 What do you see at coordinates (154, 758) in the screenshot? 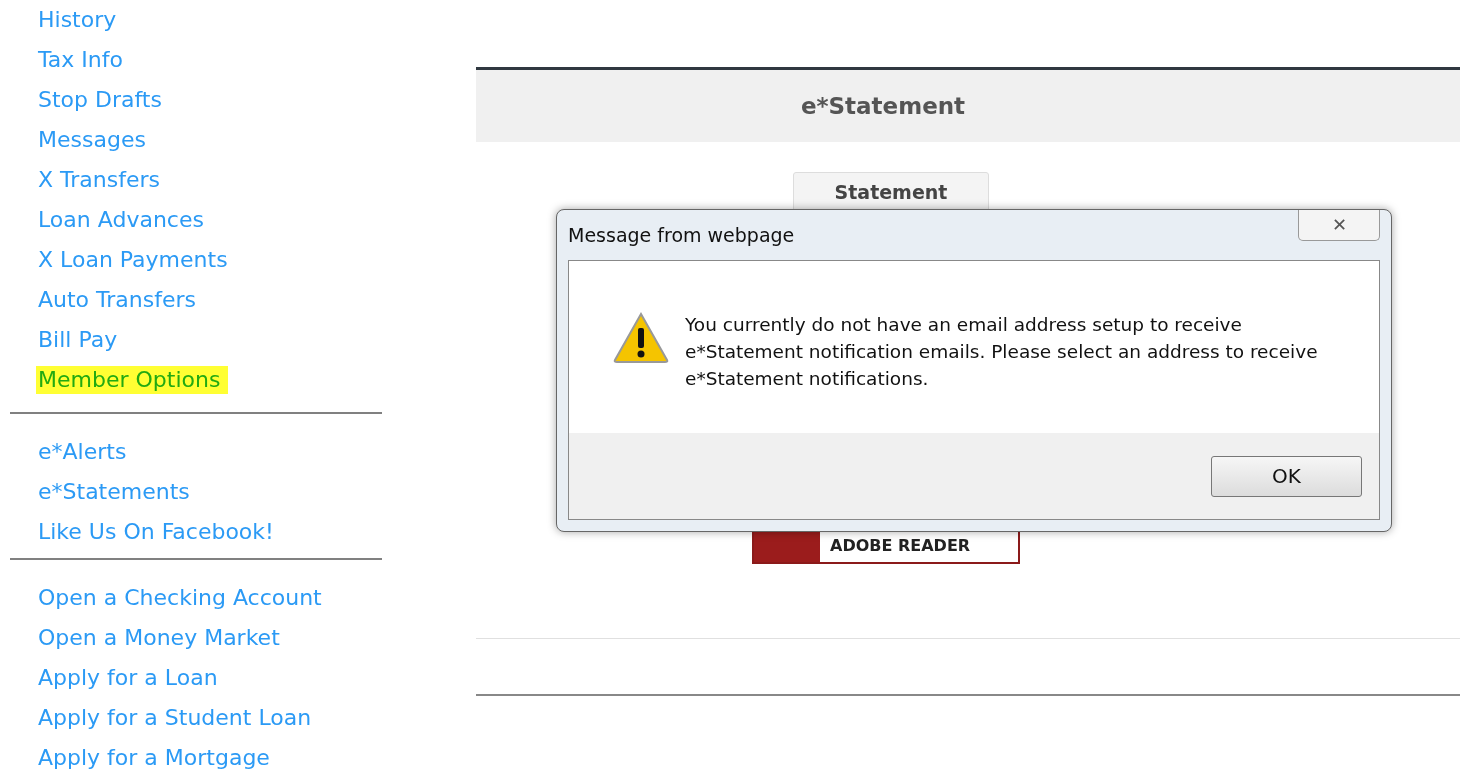
I see `sidebar-link: Apply for a Mortgage` at bounding box center [154, 758].